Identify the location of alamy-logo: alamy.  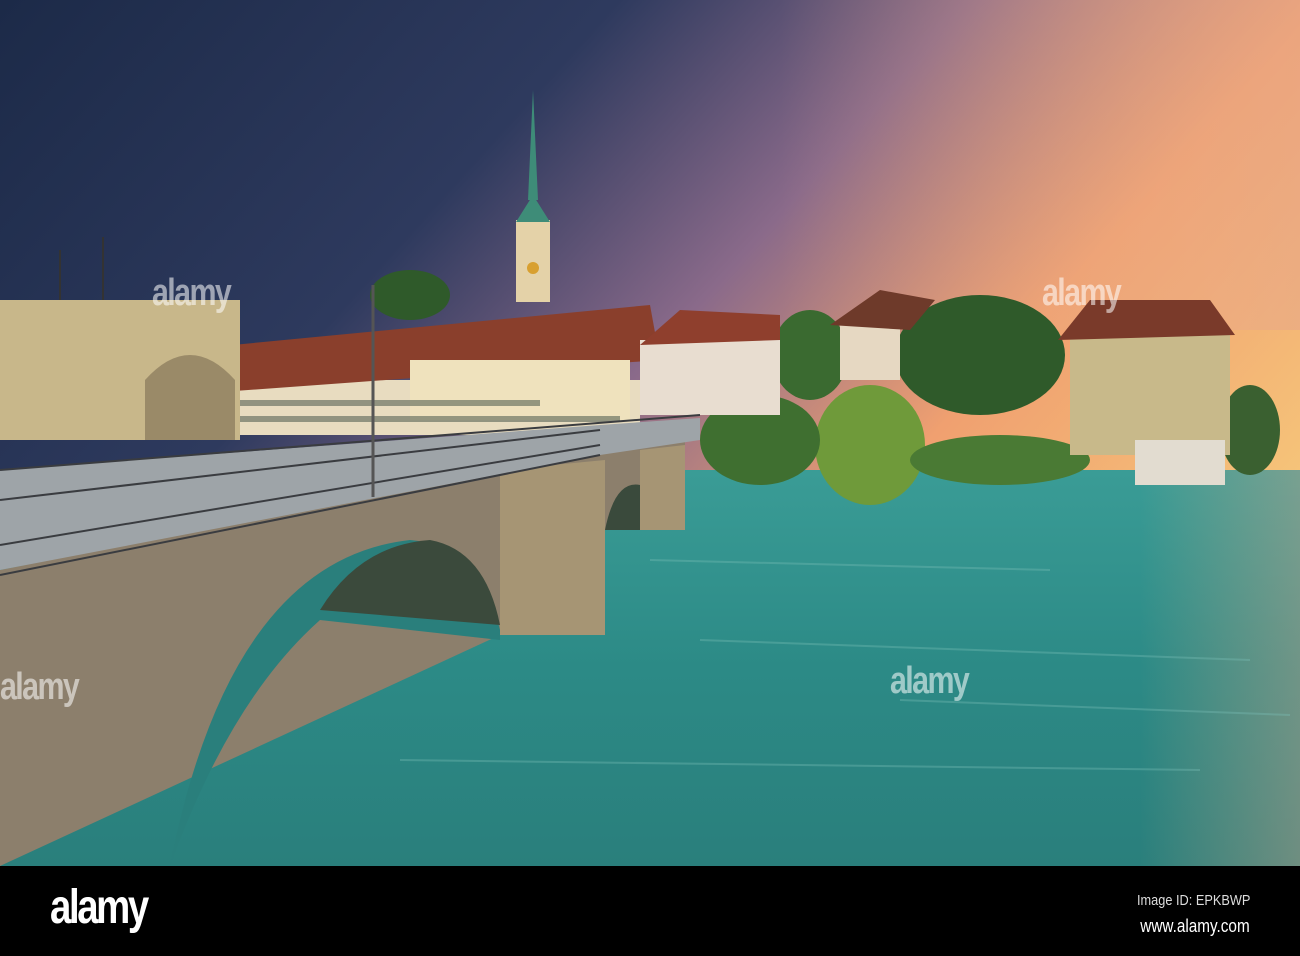
(99, 907).